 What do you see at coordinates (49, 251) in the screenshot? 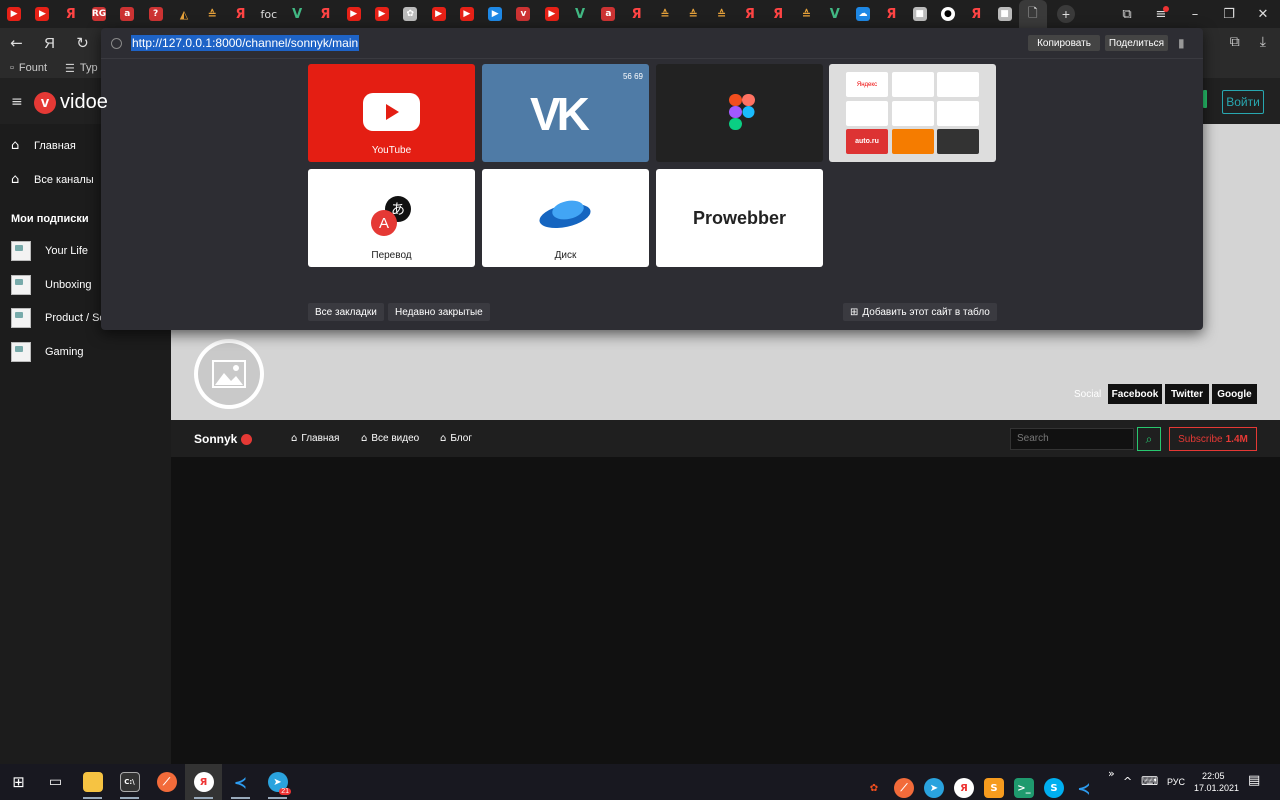
I see `subscription-item: Your Life` at bounding box center [49, 251].